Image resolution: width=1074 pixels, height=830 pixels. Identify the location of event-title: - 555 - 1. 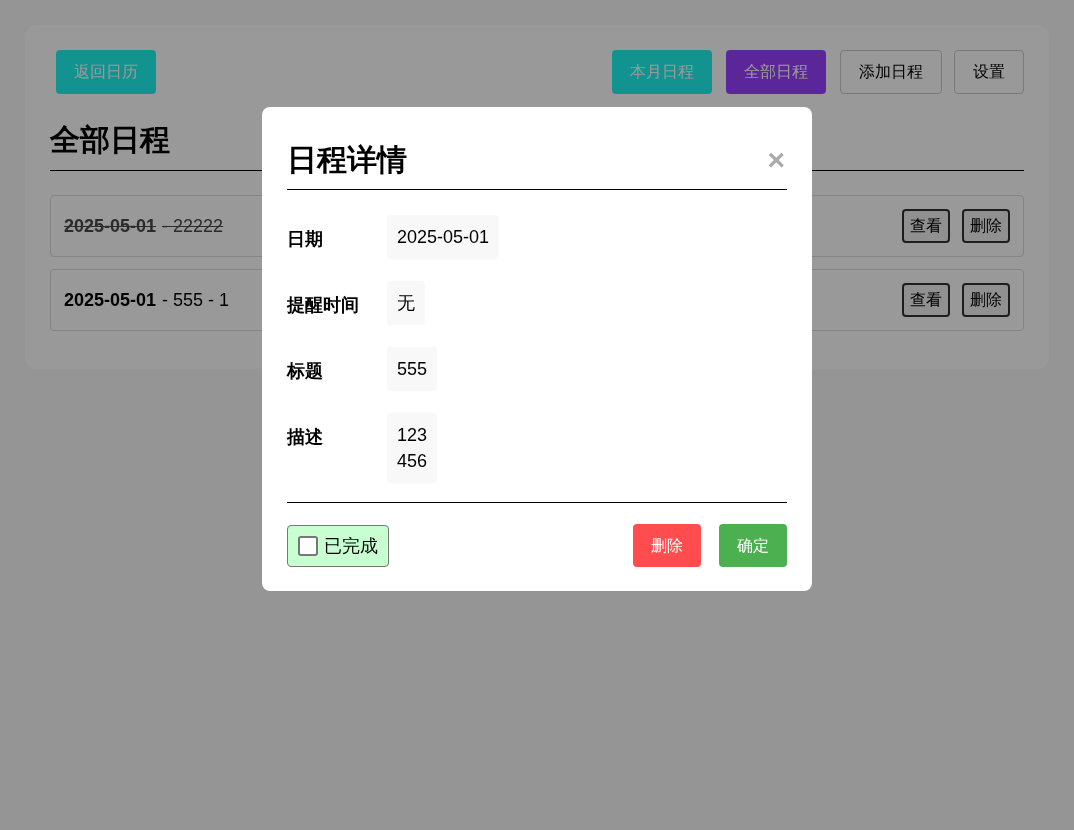
(196, 300).